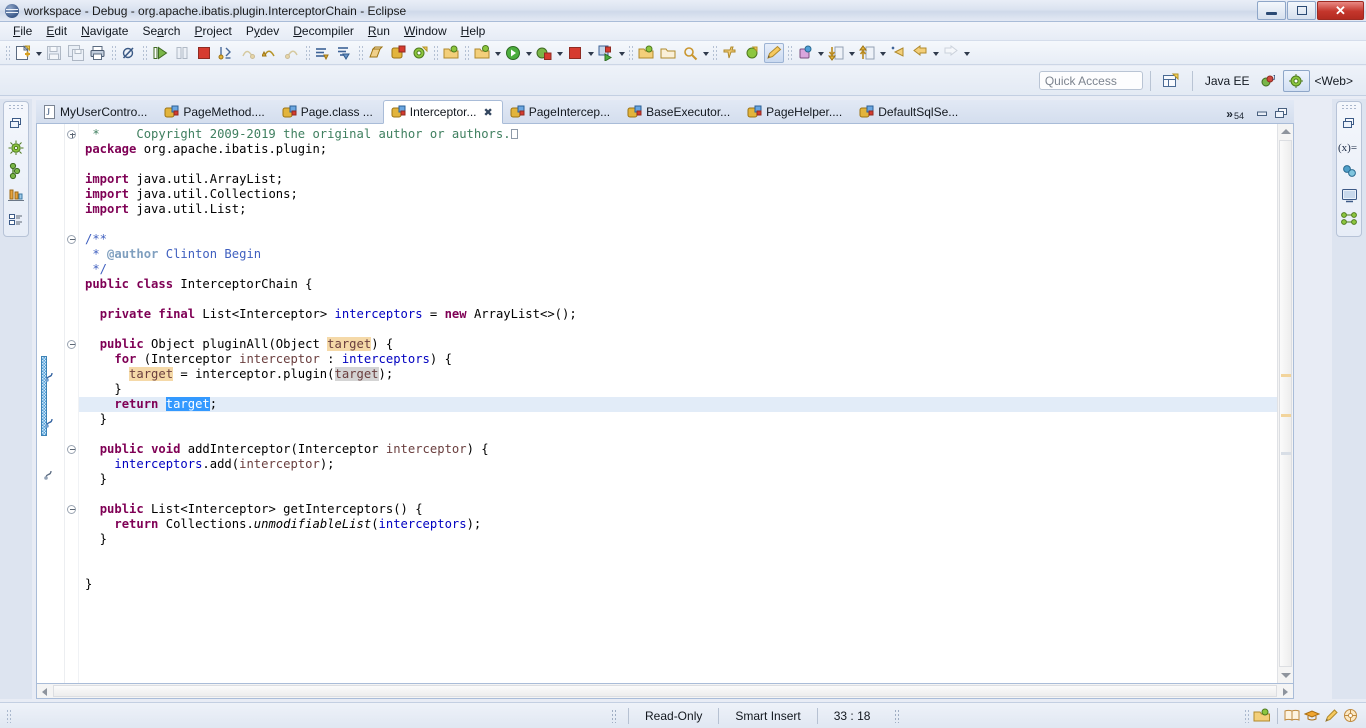 The height and width of the screenshot is (728, 1366). Describe the element at coordinates (920, 53) in the screenshot. I see `back-arrow-icon` at that location.